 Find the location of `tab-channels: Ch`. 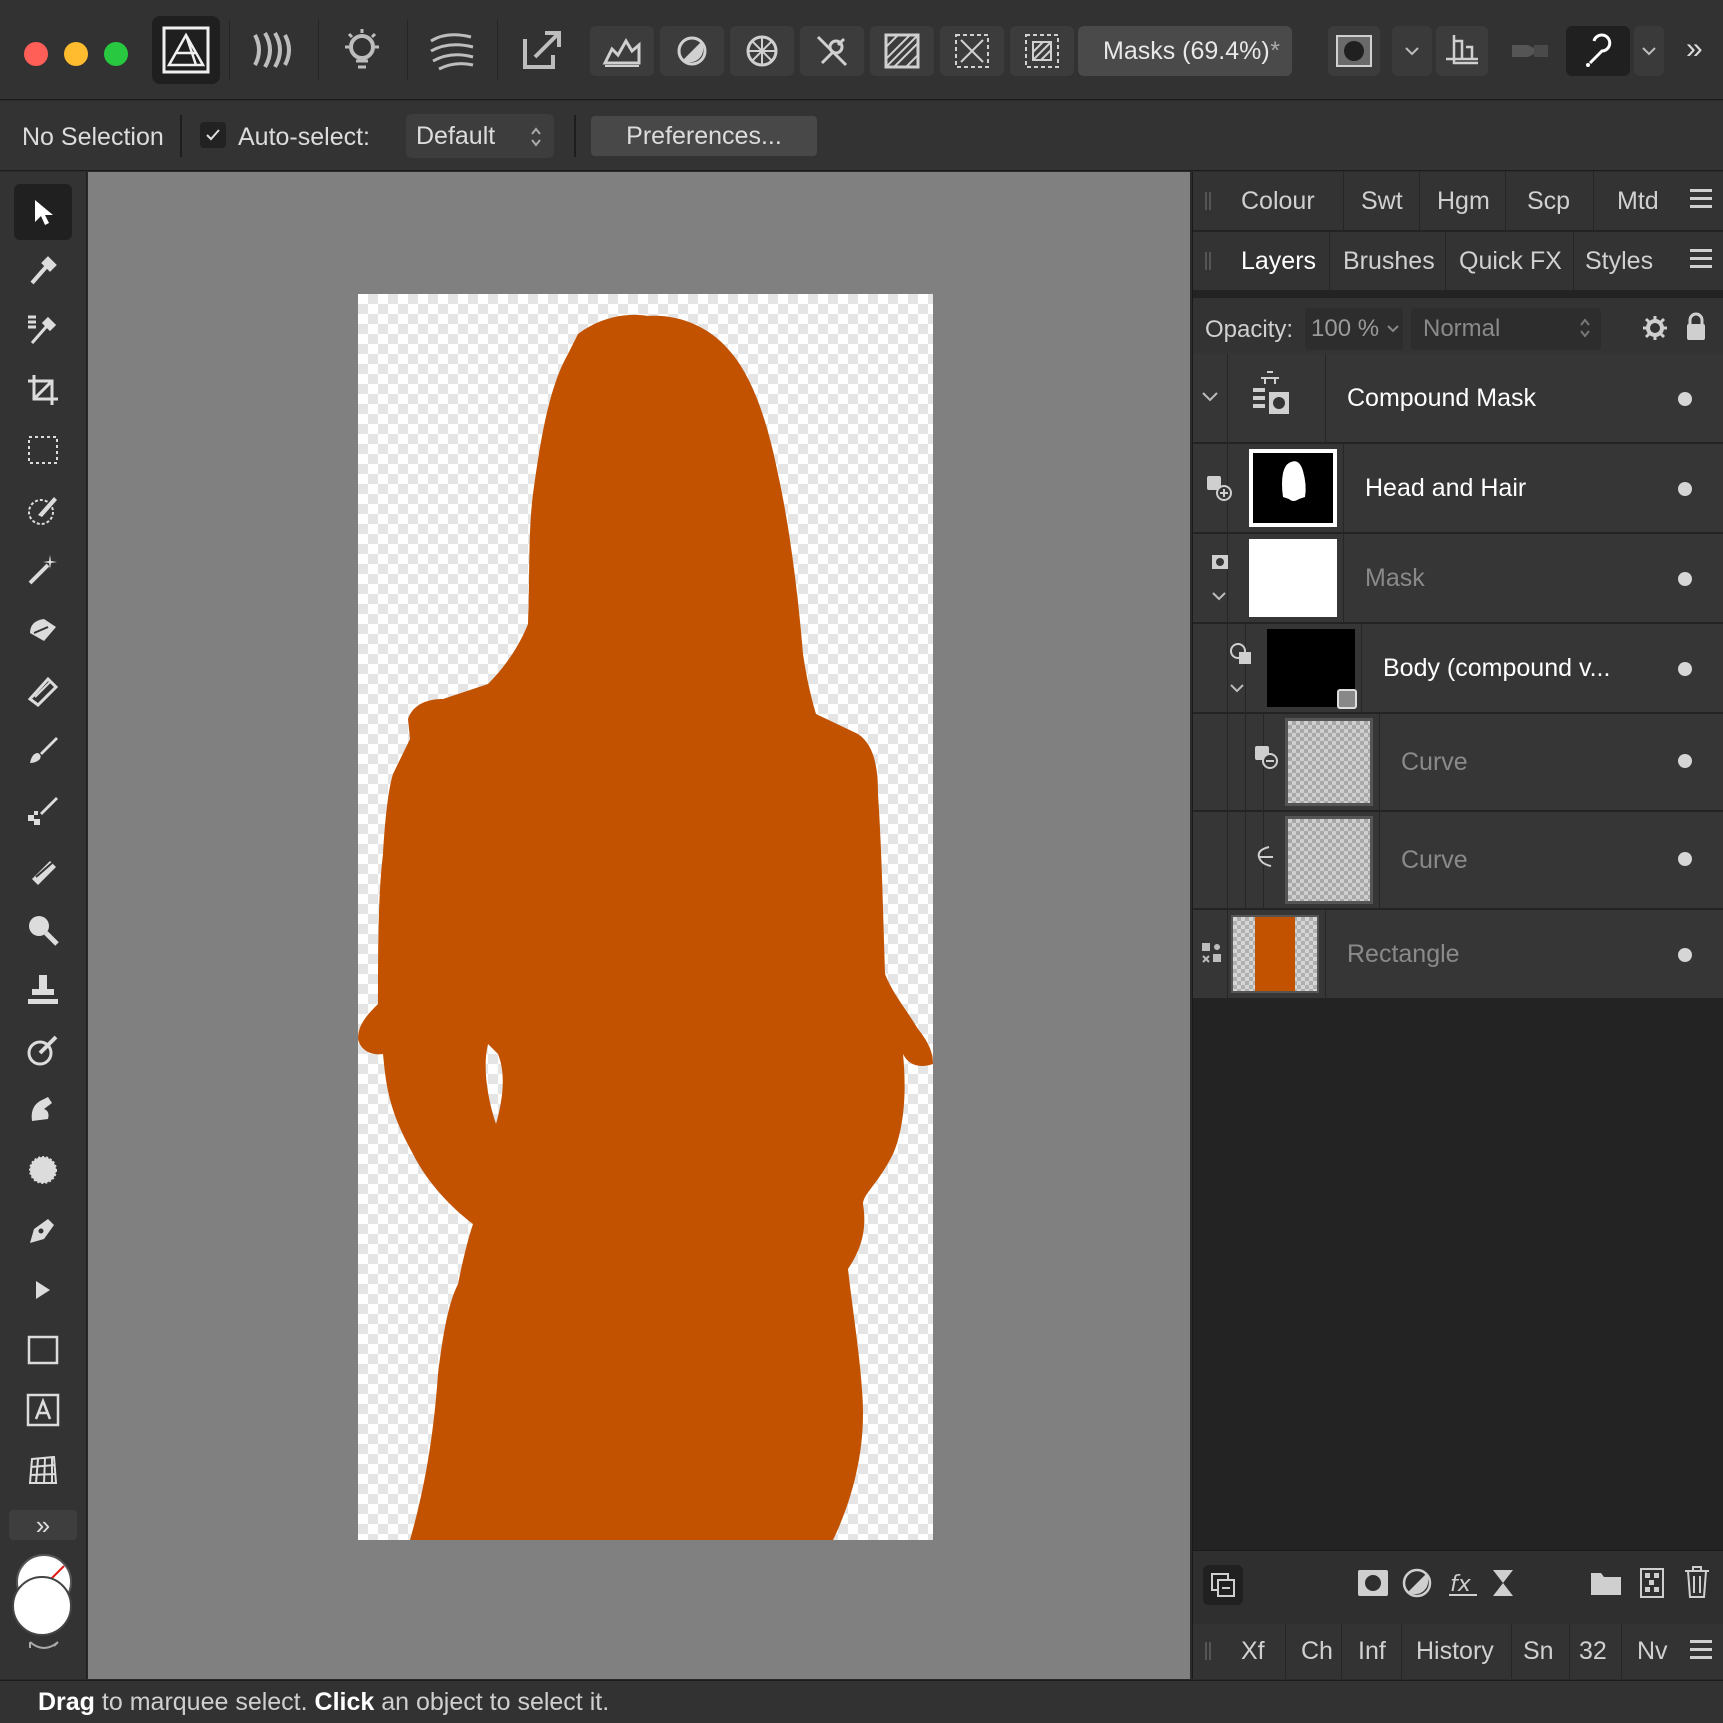

tab-channels: Ch is located at coordinates (1317, 1651).